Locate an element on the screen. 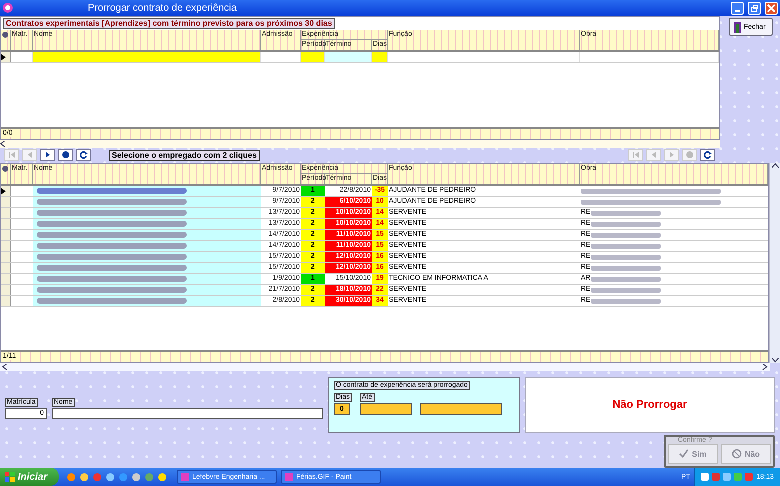 This screenshot has height=486, width=780. scroll-right-icon is located at coordinates (765, 367).